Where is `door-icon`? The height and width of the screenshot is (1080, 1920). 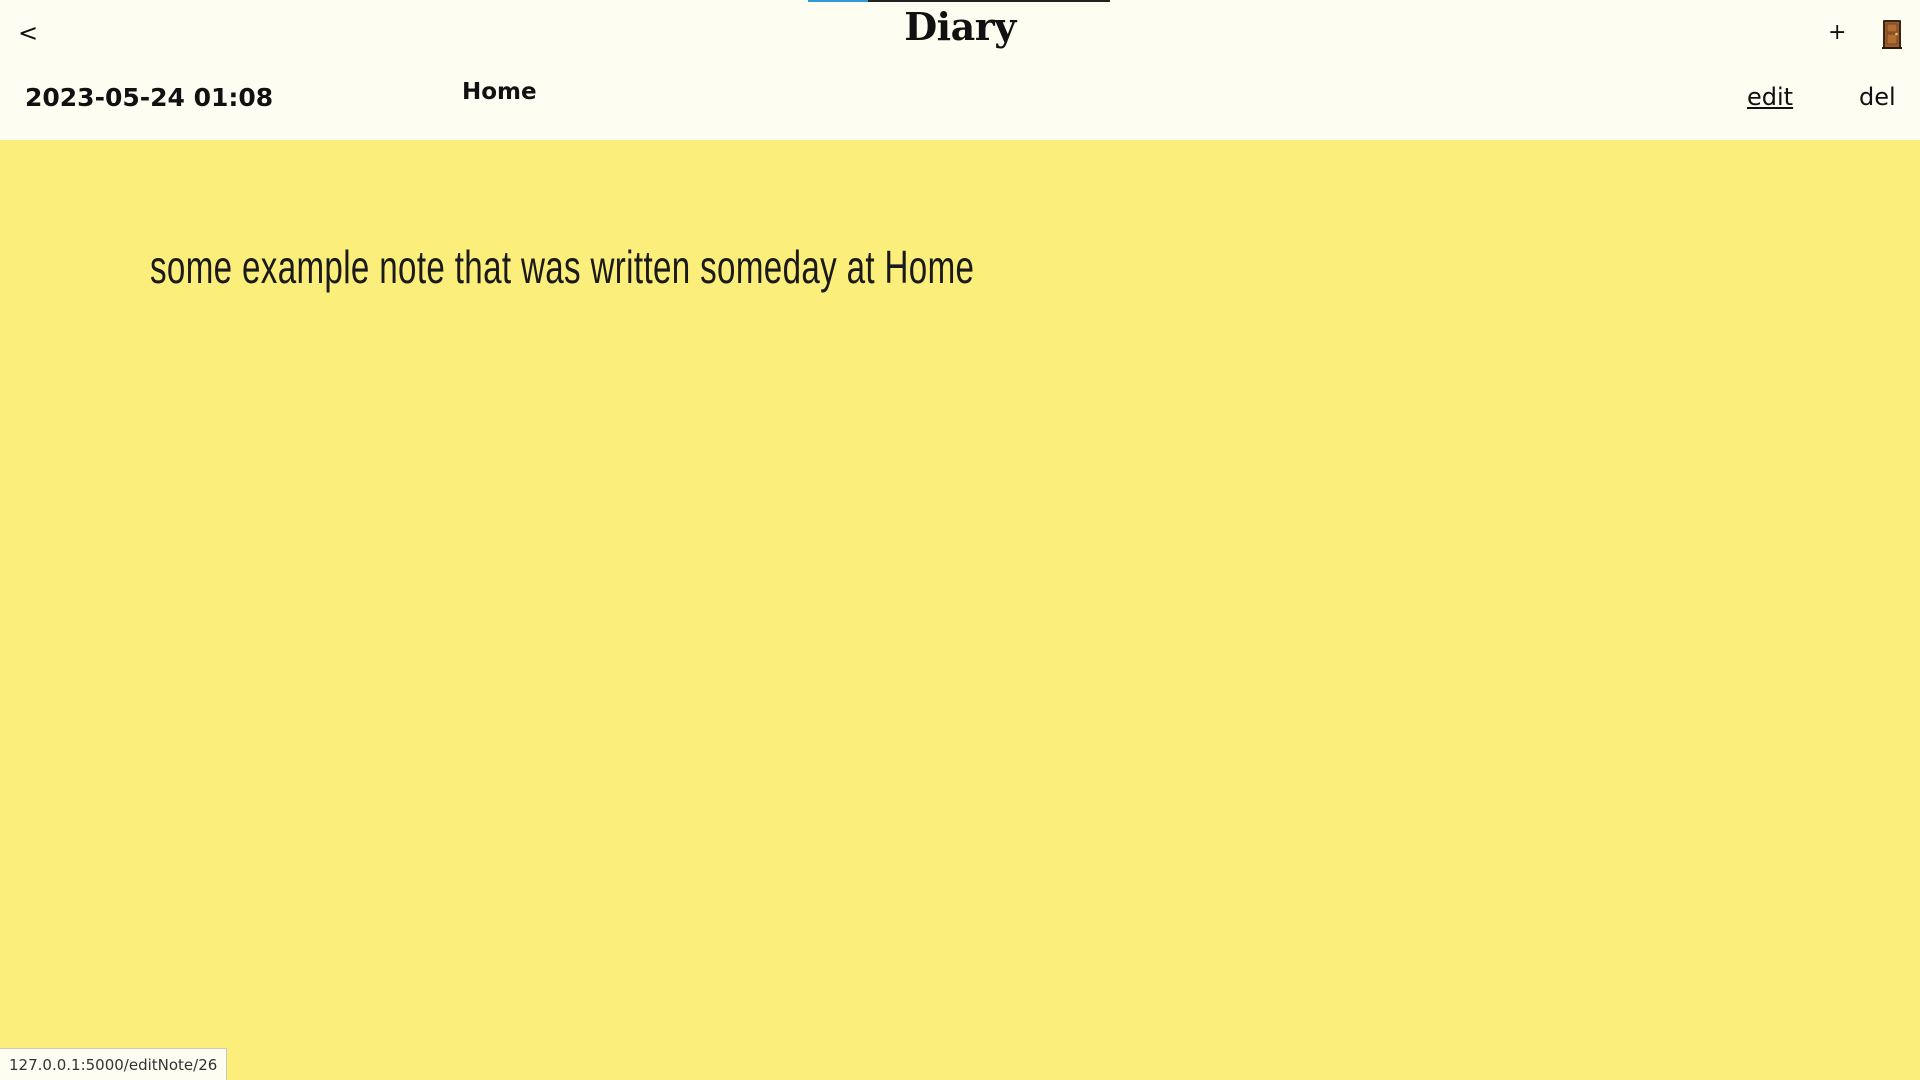
door-icon is located at coordinates (1892, 34).